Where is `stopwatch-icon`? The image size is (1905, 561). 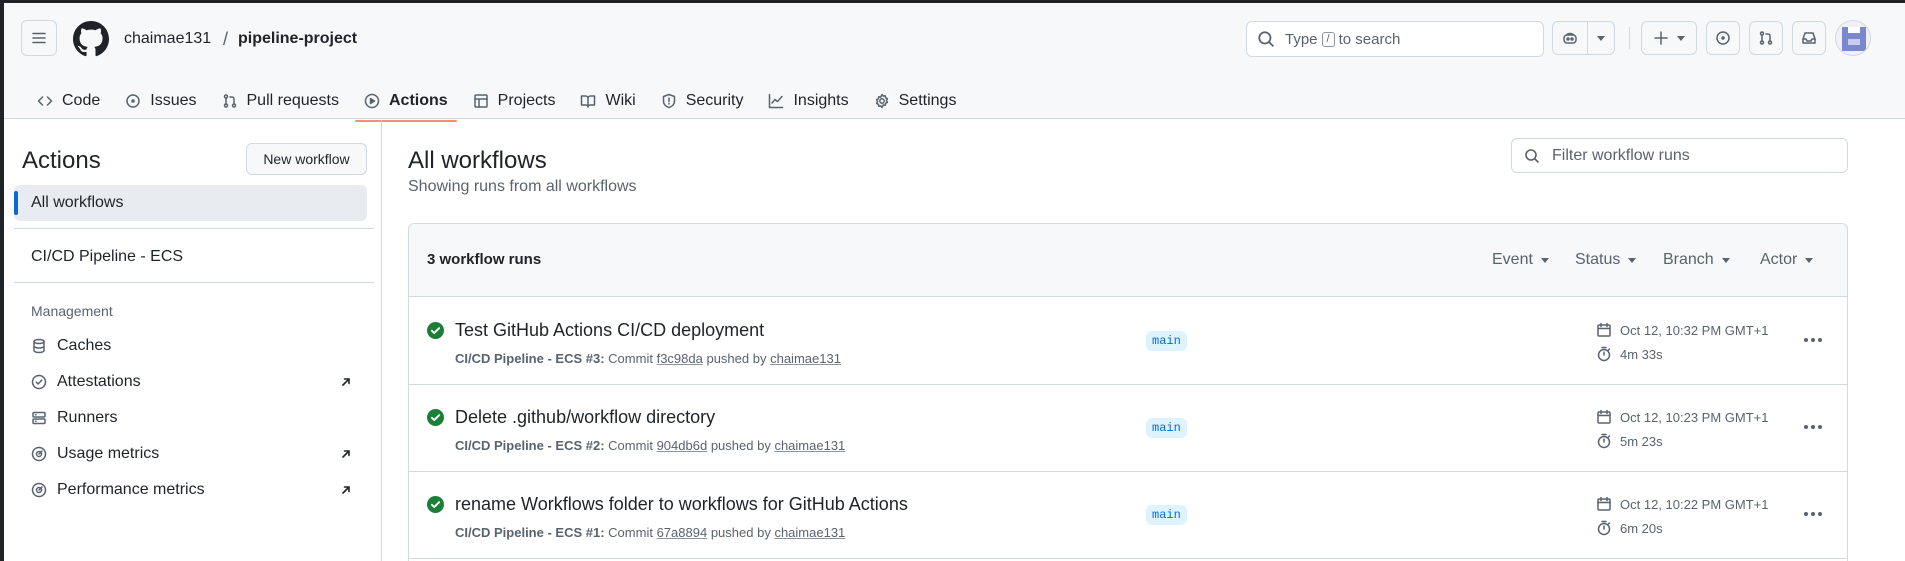
stopwatch-icon is located at coordinates (1604, 354).